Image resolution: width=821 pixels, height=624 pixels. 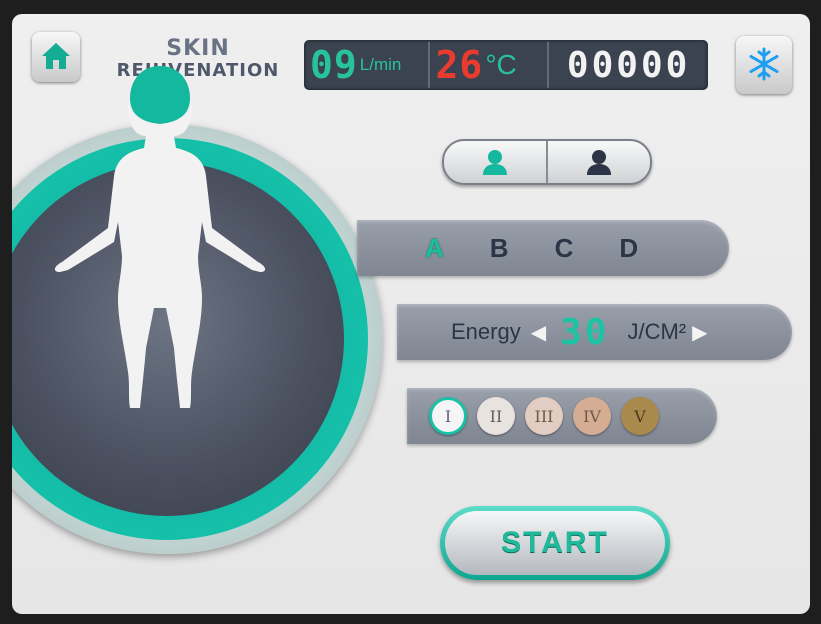 What do you see at coordinates (160, 272) in the screenshot?
I see `torso-region` at bounding box center [160, 272].